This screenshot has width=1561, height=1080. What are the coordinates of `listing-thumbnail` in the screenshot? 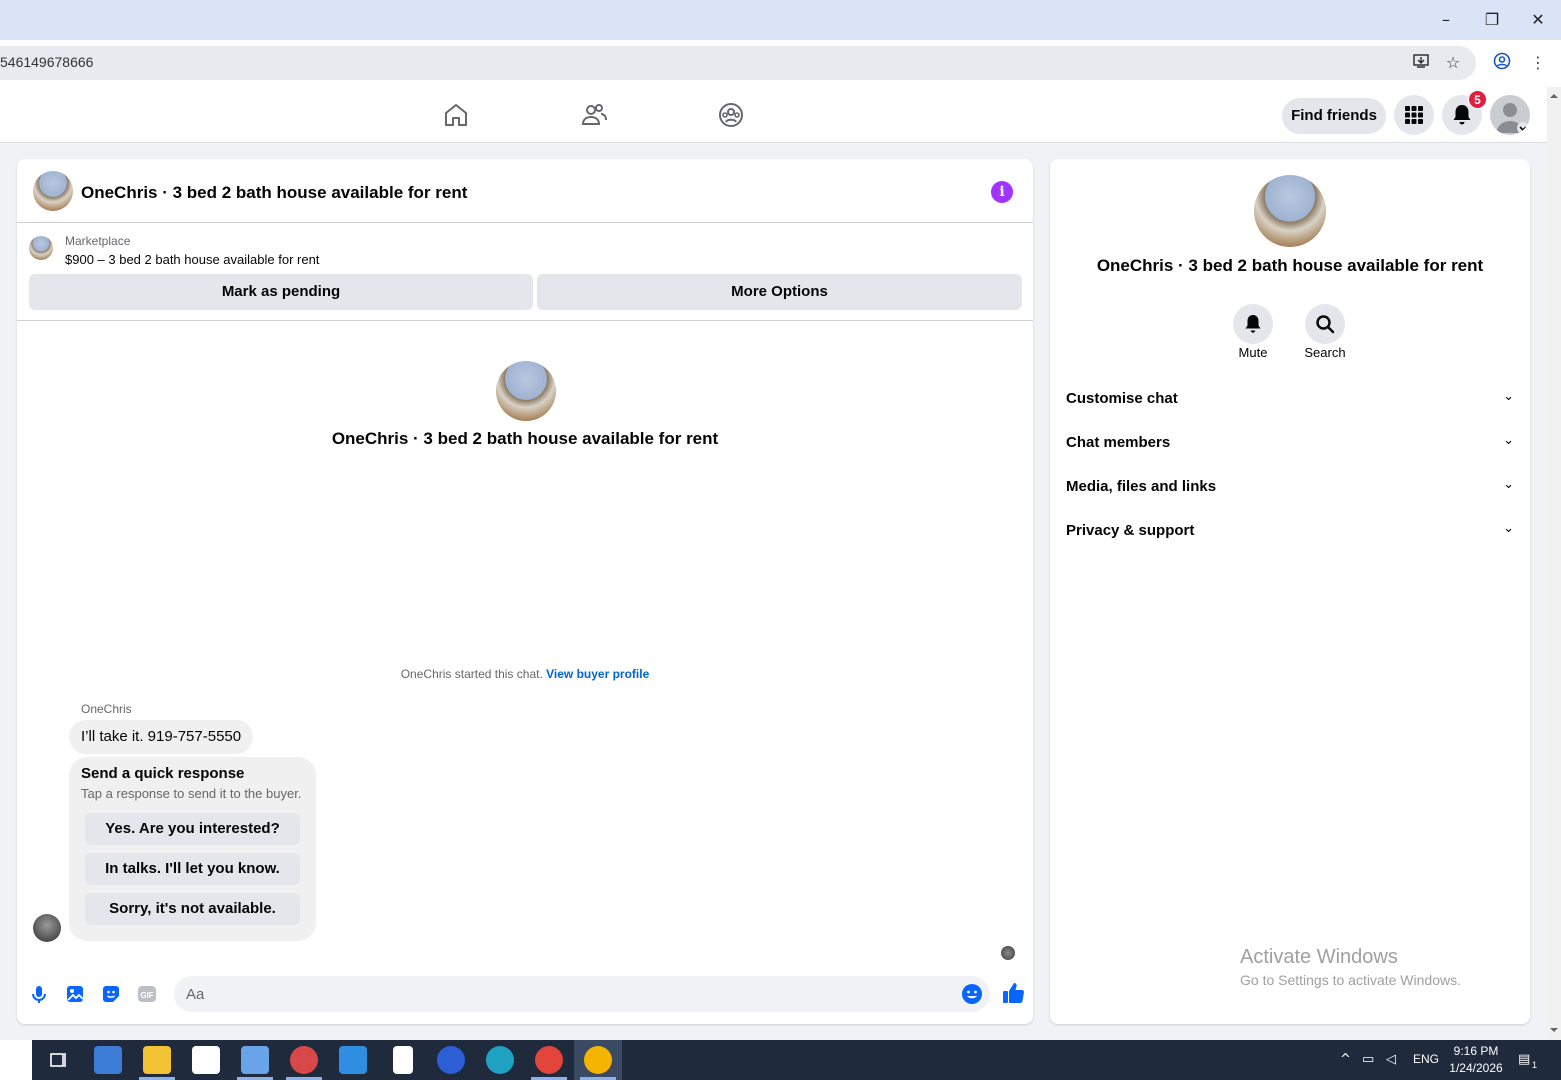 It's located at (41, 248).